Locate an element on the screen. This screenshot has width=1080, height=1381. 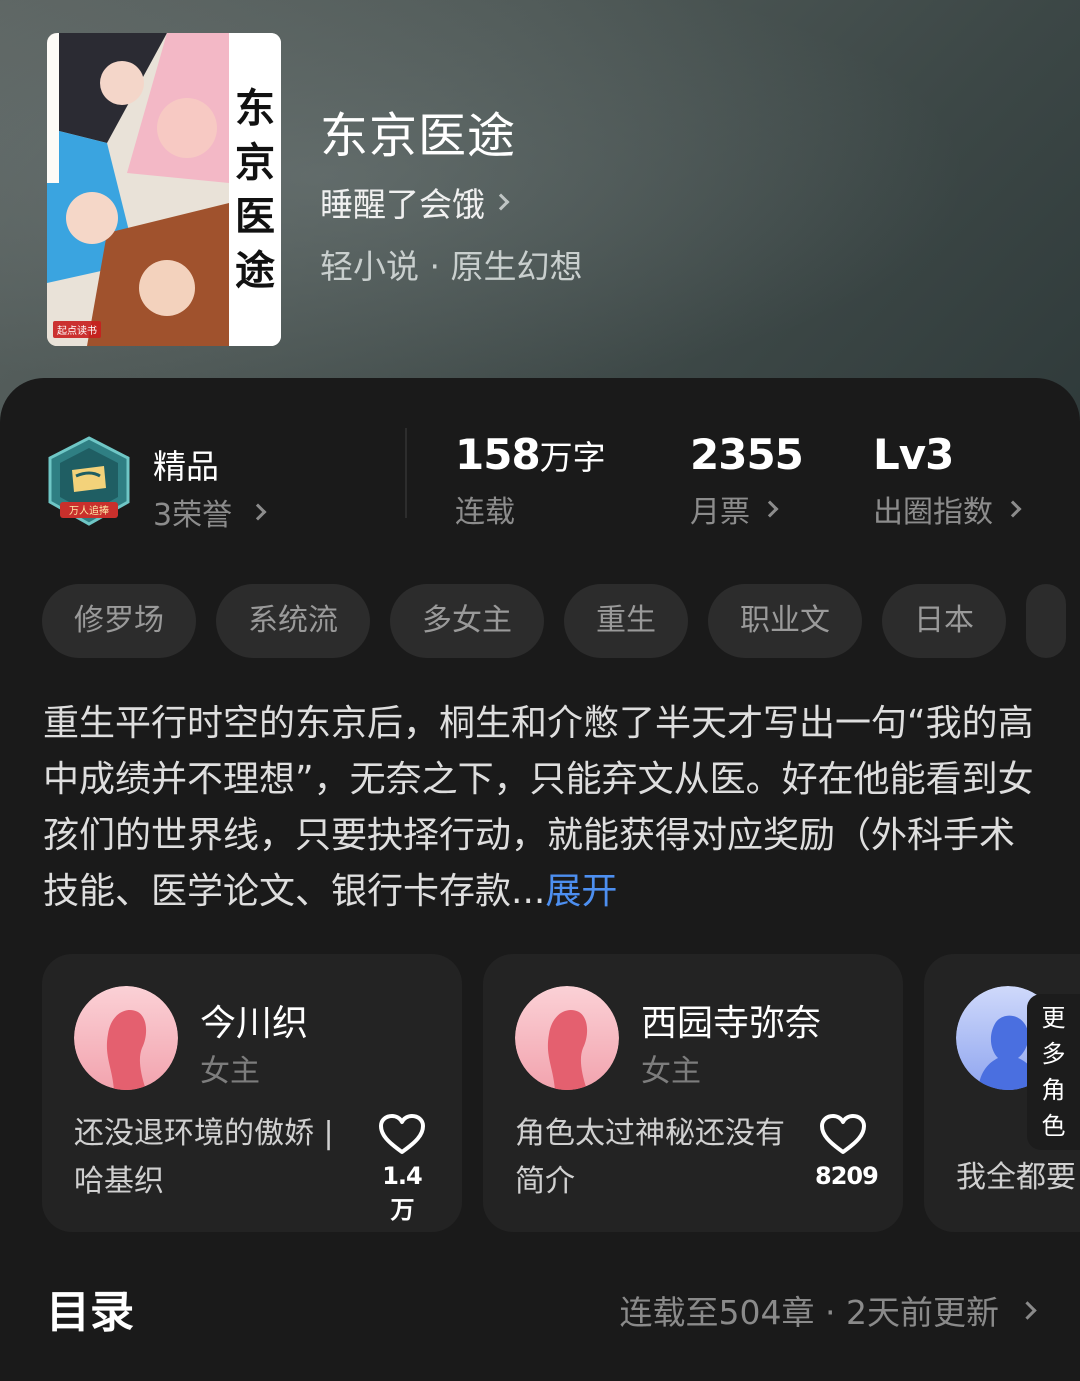
stat-value: Lv3 is located at coordinates (913, 454).